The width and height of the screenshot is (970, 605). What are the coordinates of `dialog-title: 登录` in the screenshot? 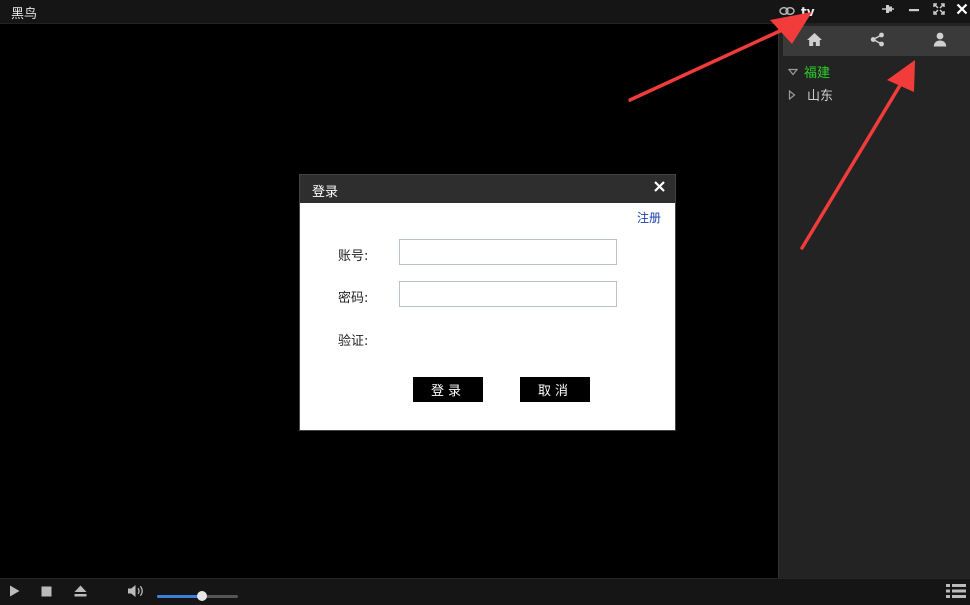 It's located at (325, 192).